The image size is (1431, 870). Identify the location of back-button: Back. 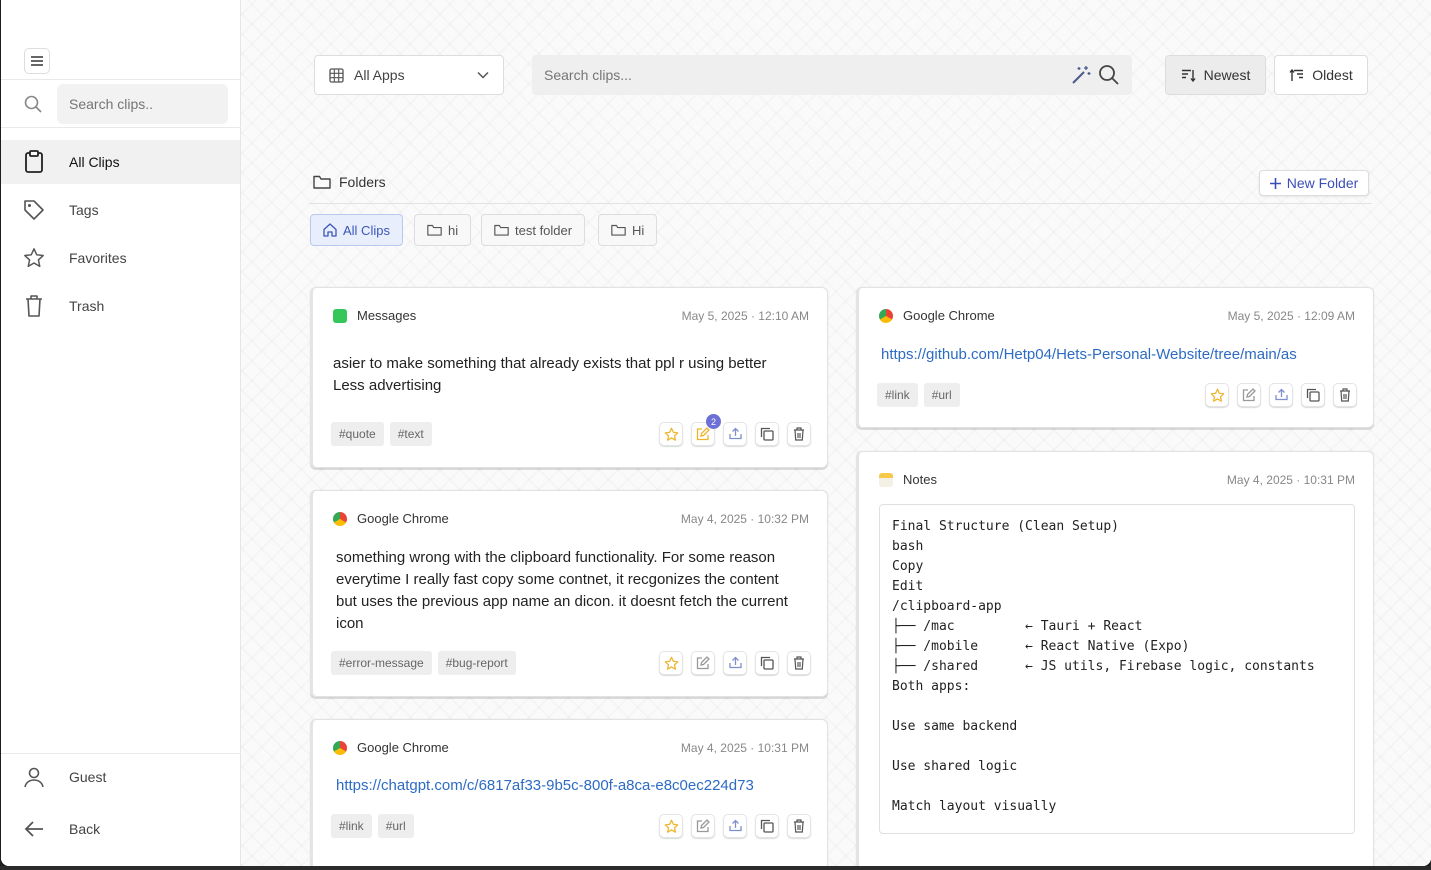
(120, 829).